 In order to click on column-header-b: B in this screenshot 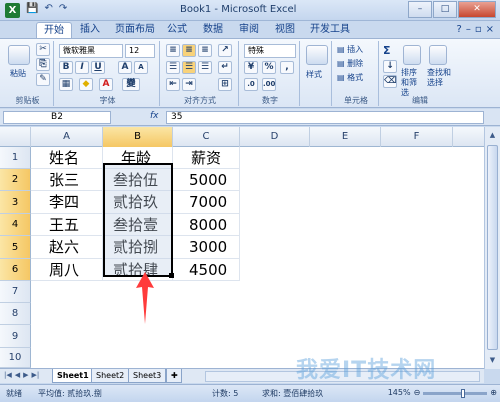, I will do `click(138, 137)`.